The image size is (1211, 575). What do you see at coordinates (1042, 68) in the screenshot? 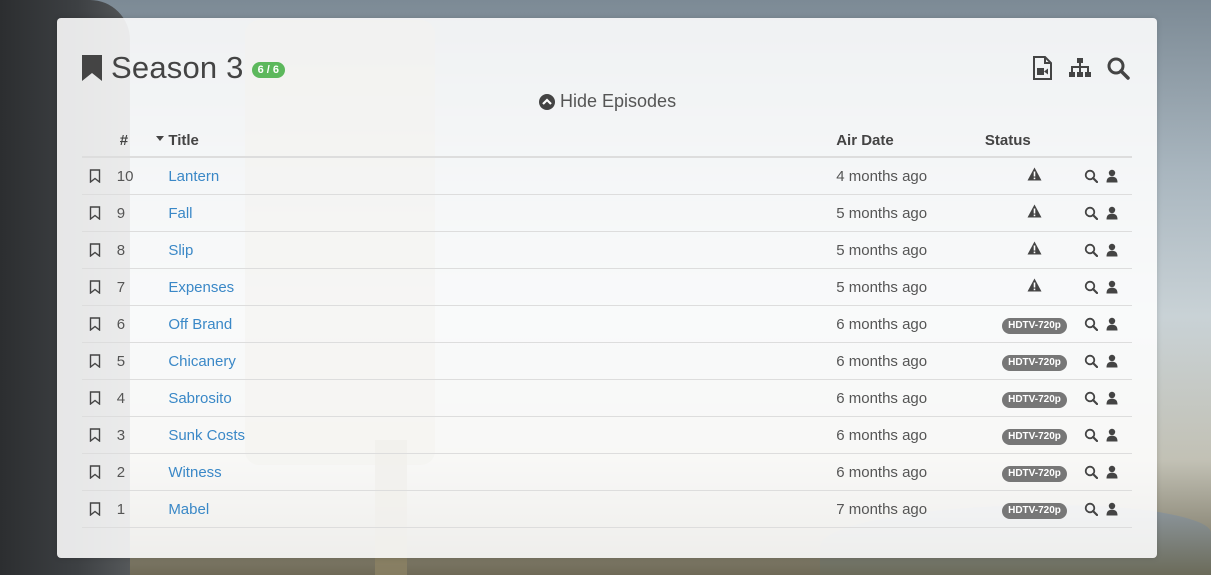
I see `video-file-icon` at bounding box center [1042, 68].